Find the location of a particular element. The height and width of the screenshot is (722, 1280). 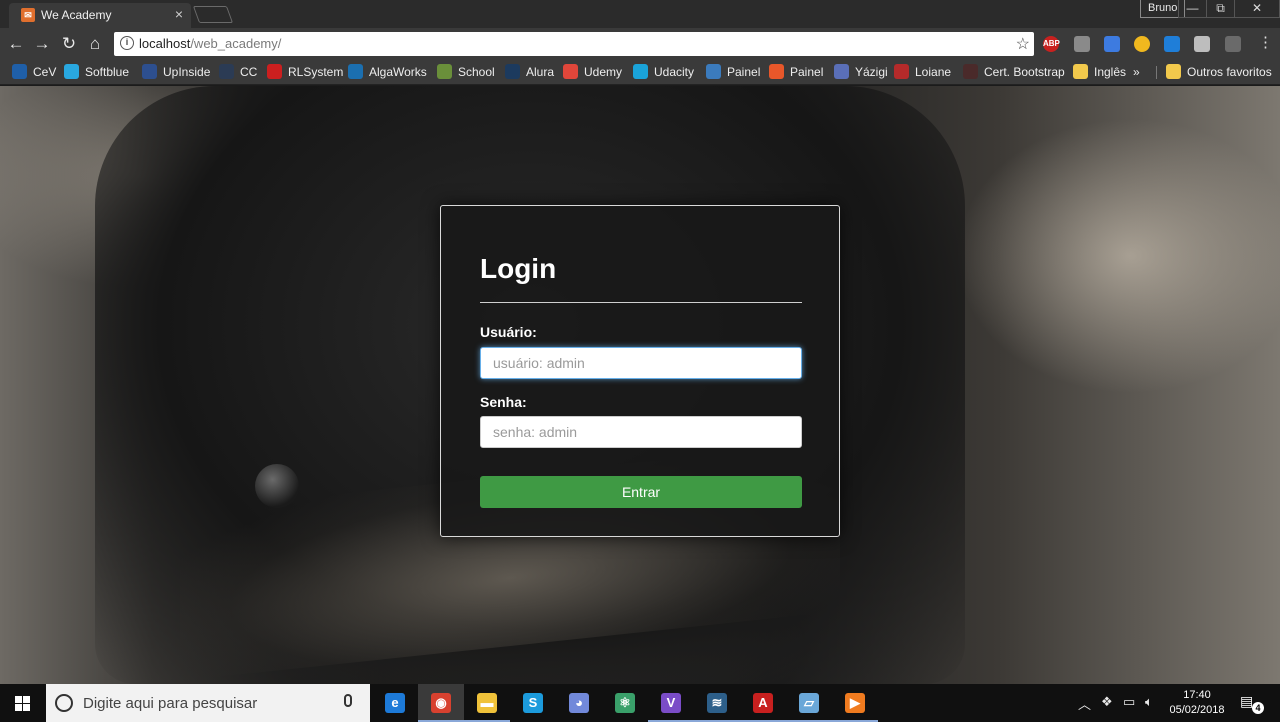

taskbar-app-button: A is located at coordinates (763, 703).